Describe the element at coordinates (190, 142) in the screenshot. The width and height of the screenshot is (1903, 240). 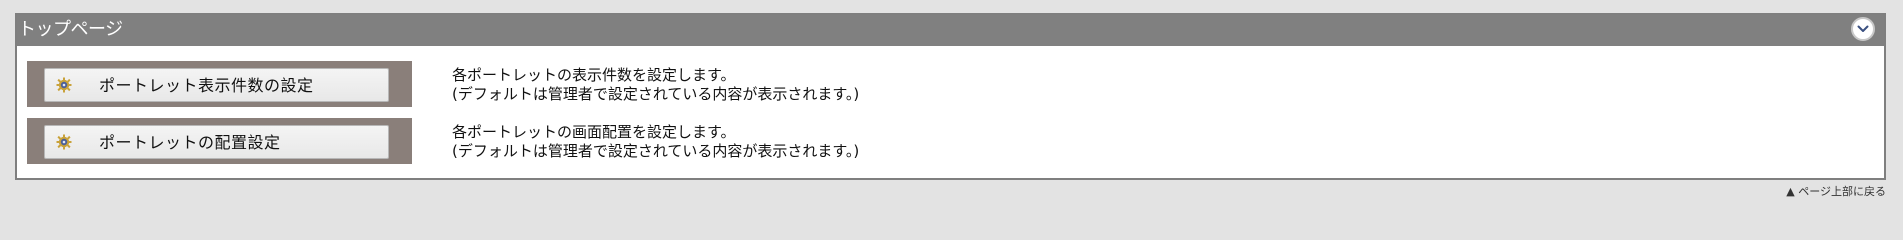
I see `setting-button-label: ポートレットの配置設定` at that location.